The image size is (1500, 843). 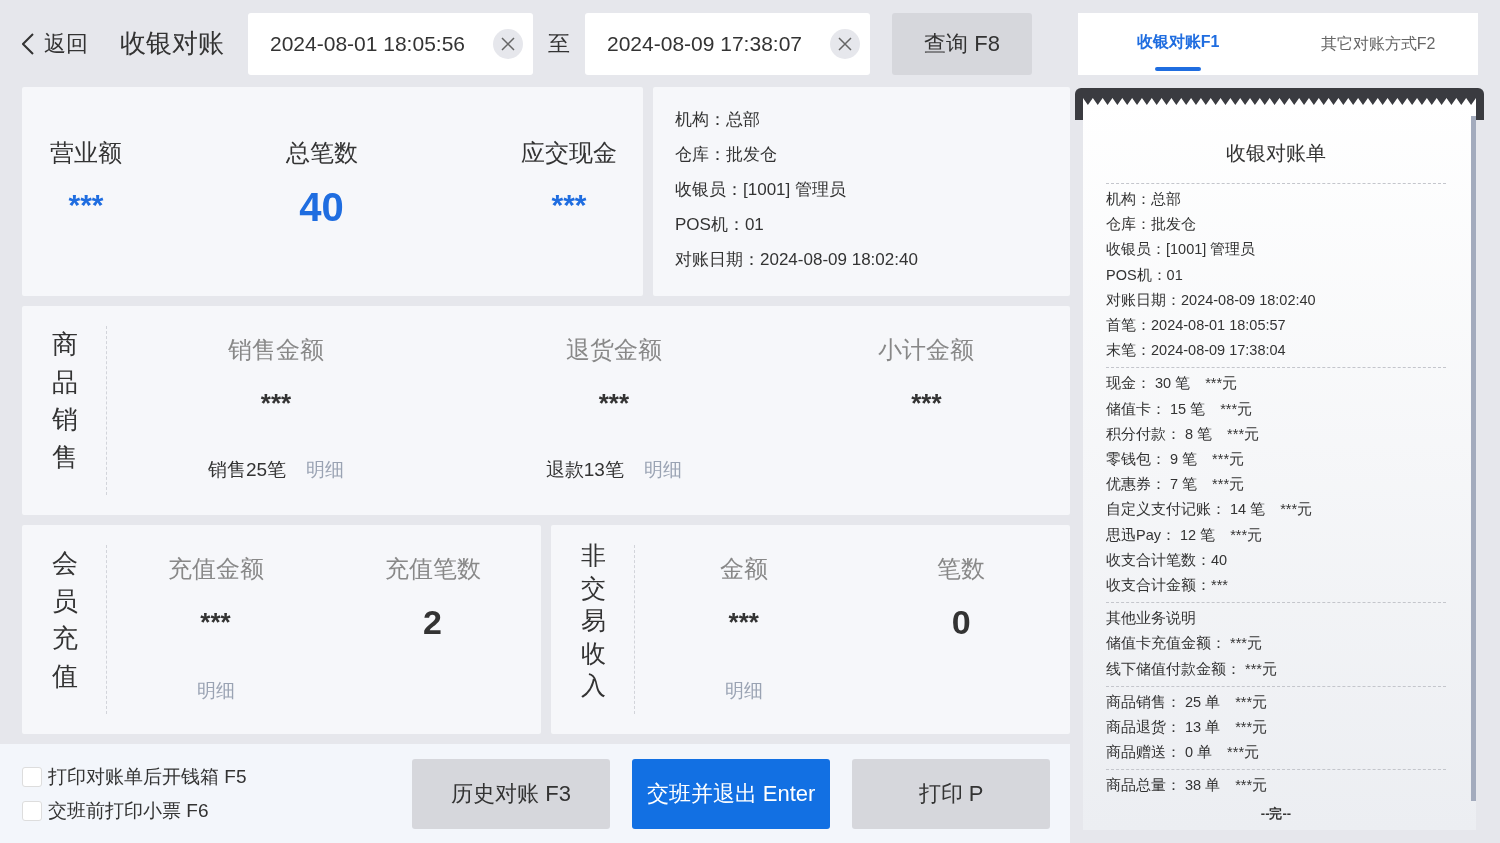 I want to click on option-checkbox: 打印对账单后开钱箱 F5, so click(x=217, y=776).